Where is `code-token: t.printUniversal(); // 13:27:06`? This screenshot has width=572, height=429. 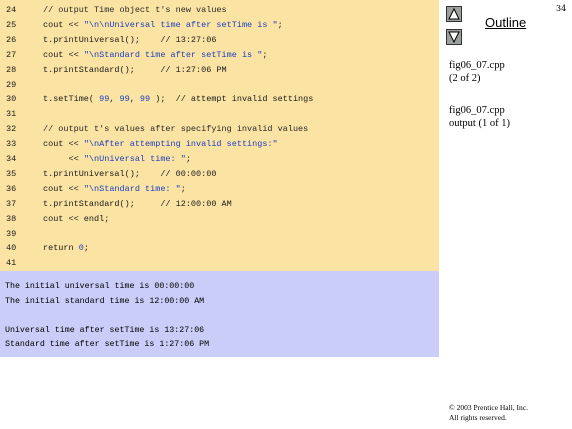 code-token: t.printUniversal(); // 13:27:06 is located at coordinates (130, 39).